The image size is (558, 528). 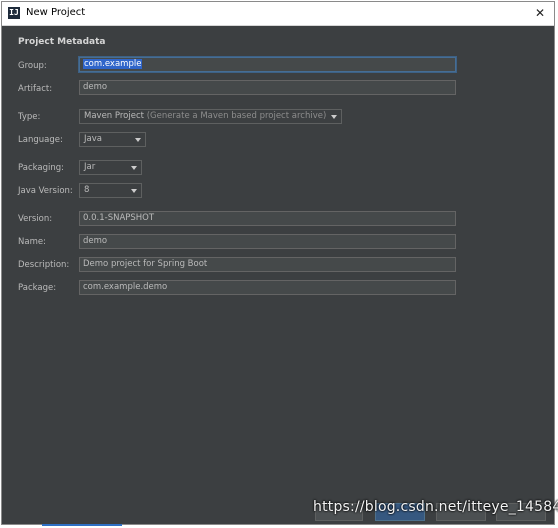 I want to click on close-icon: ✕, so click(x=540, y=13).